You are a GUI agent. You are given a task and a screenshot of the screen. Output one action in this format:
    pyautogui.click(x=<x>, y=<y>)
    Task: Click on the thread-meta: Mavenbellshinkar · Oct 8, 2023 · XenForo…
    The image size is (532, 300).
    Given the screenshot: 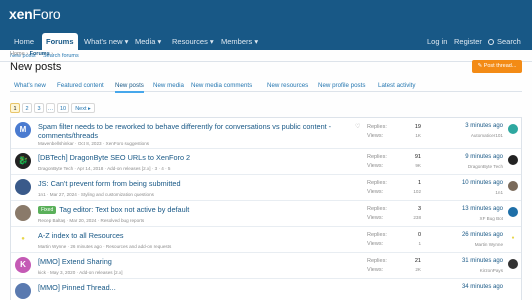 What is the action you would take?
    pyautogui.click(x=94, y=143)
    